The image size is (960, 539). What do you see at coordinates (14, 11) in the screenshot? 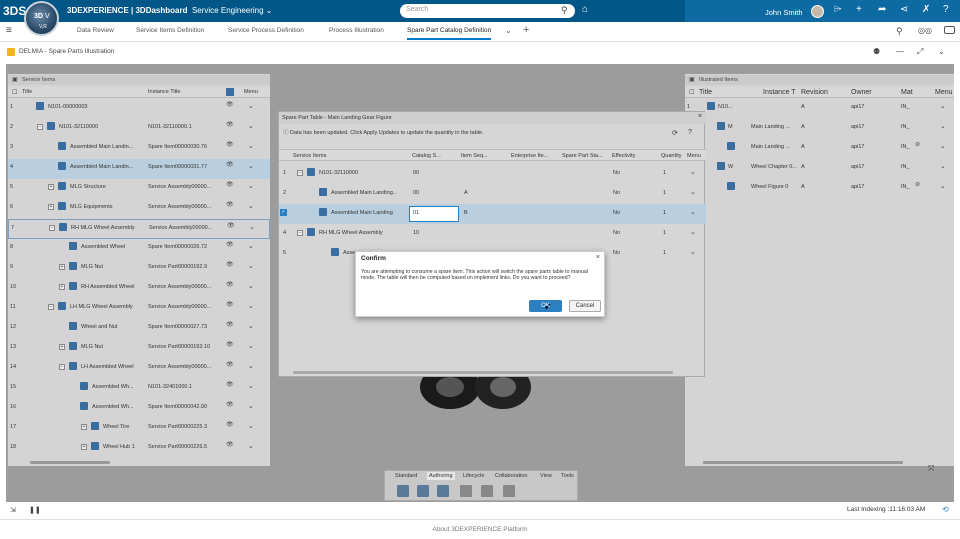
I see `ds-logo: 3DS` at bounding box center [14, 11].